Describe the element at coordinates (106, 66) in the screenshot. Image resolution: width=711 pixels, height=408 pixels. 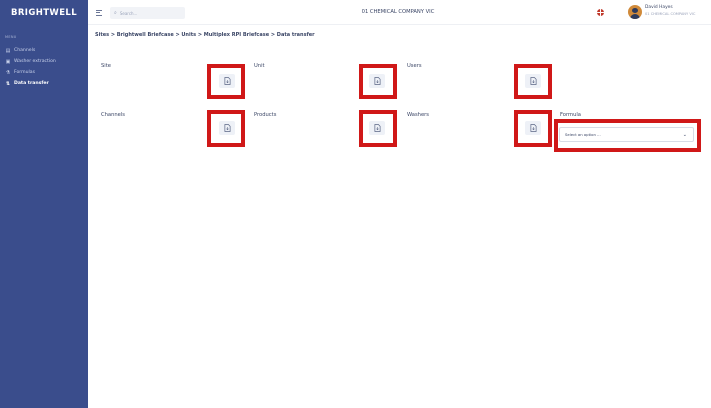
I see `card-label: Site` at that location.